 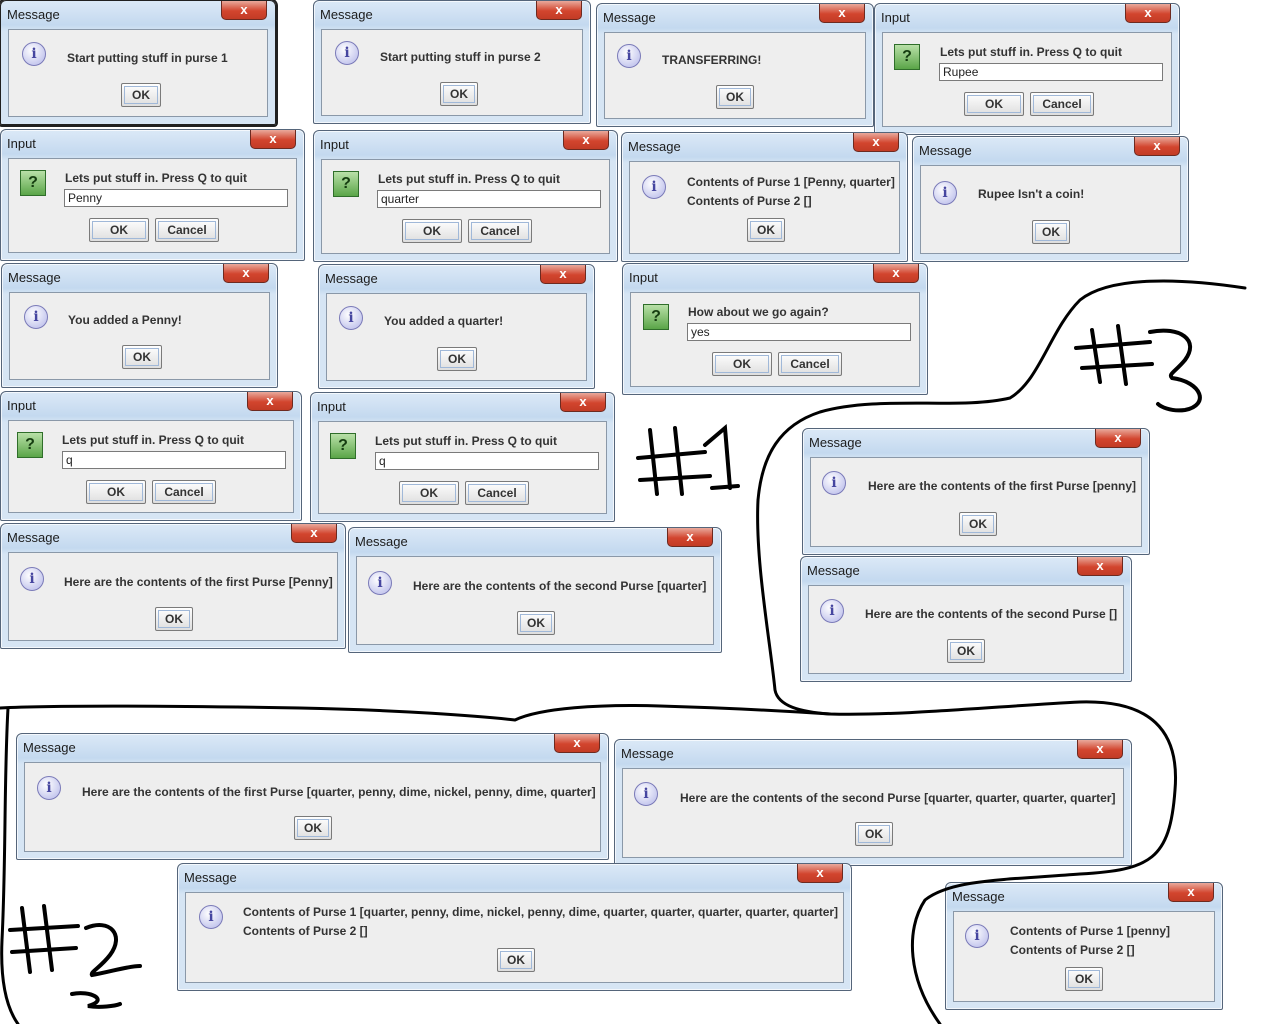 What do you see at coordinates (712, 60) in the screenshot?
I see `dialog-message: TRANSFERRING!` at bounding box center [712, 60].